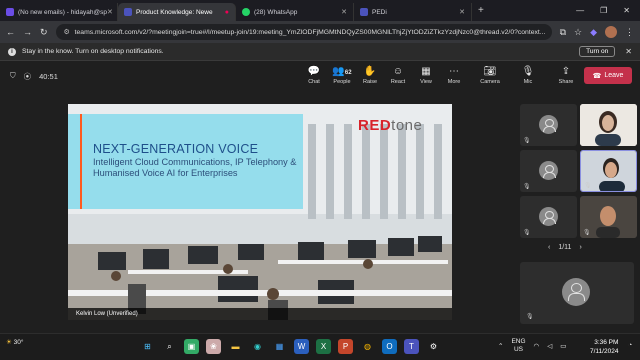  What do you see at coordinates (490, 71) in the screenshot?
I see `camera-off-icon: 📷︎` at bounding box center [490, 71].